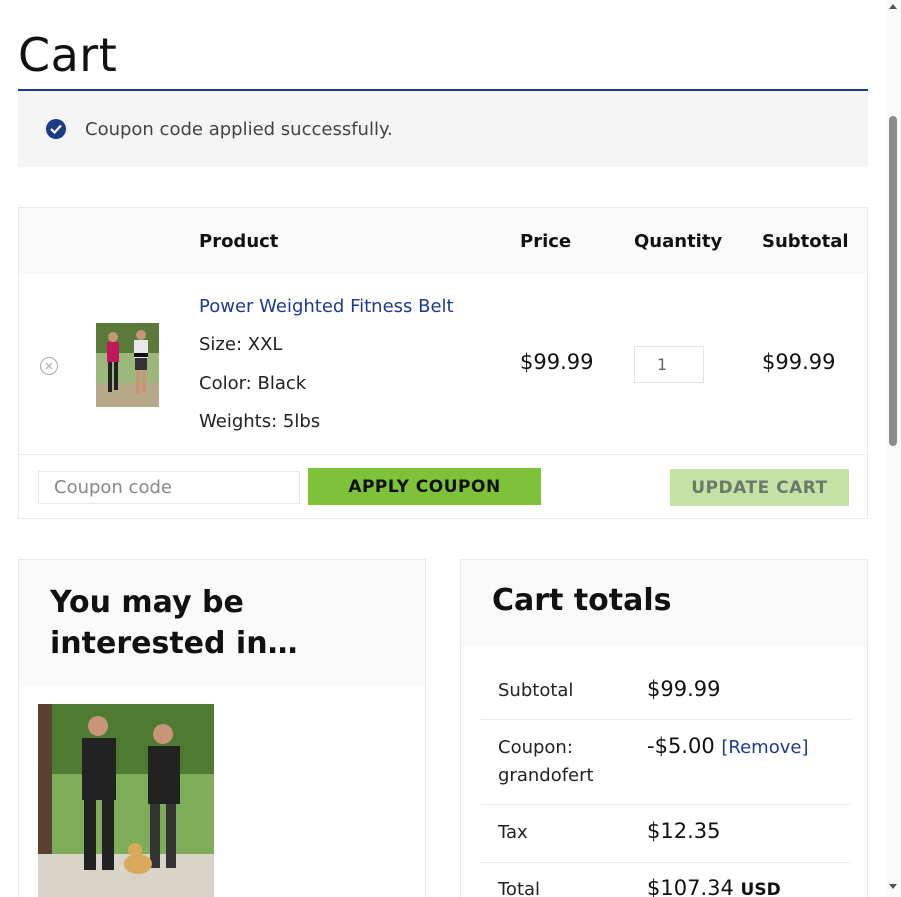 The width and height of the screenshot is (901, 897). What do you see at coordinates (56, 129) in the screenshot?
I see `check-circle-icon` at bounding box center [56, 129].